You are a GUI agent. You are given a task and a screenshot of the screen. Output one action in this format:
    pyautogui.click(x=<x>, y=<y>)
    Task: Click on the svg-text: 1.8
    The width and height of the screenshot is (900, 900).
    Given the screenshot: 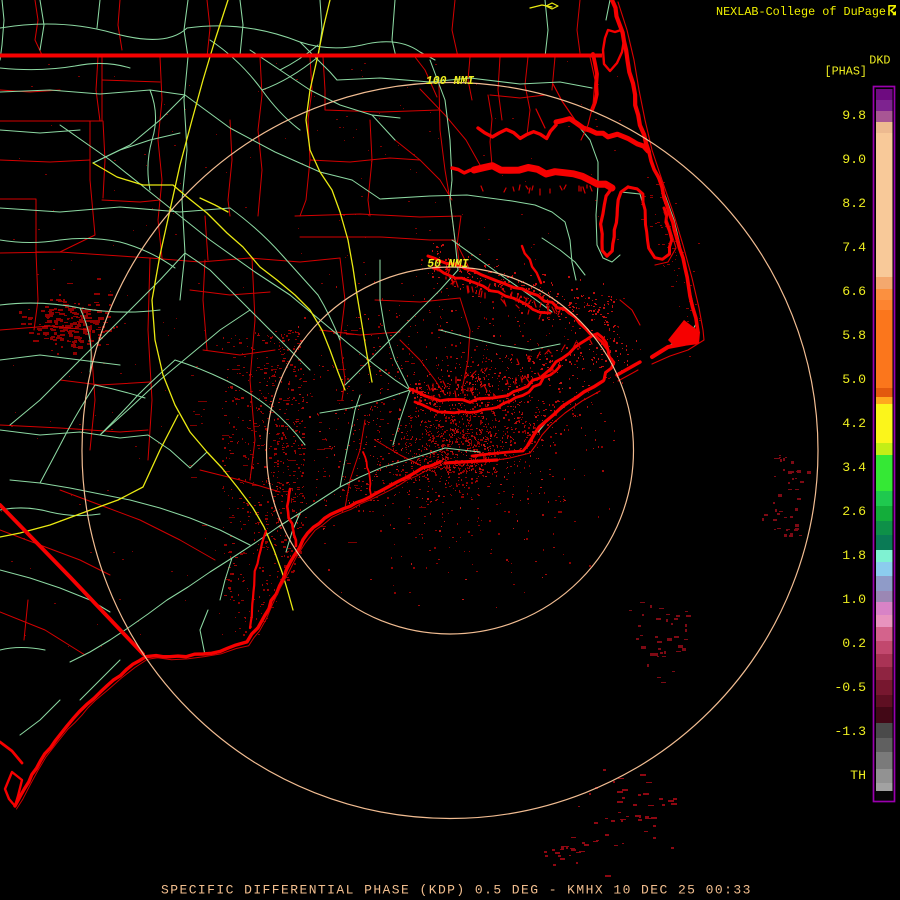 What is the action you would take?
    pyautogui.click(x=854, y=555)
    